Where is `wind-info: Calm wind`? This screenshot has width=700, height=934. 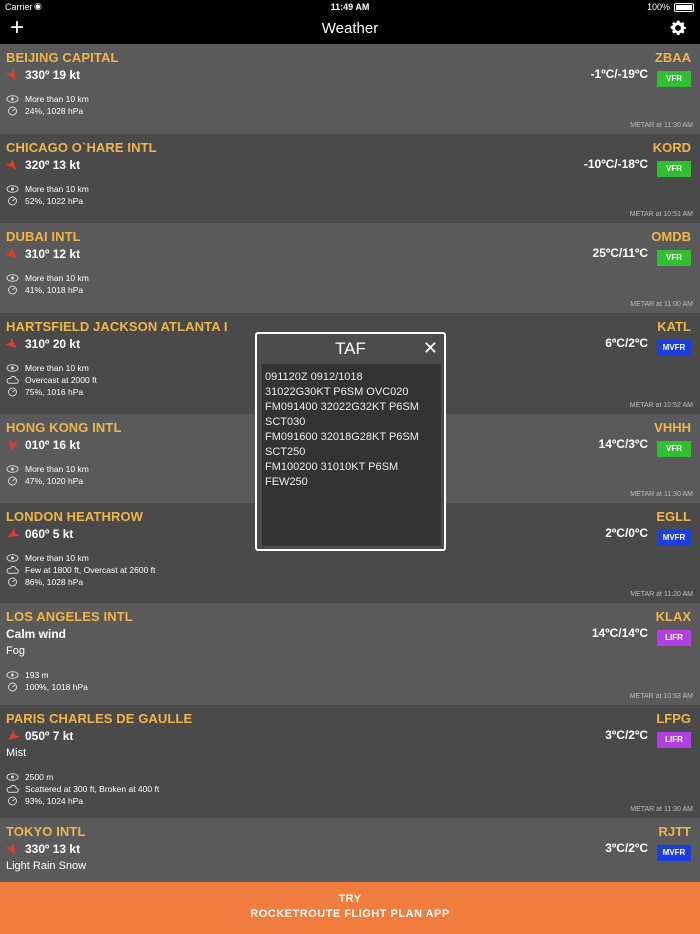 wind-info: Calm wind is located at coordinates (36, 634).